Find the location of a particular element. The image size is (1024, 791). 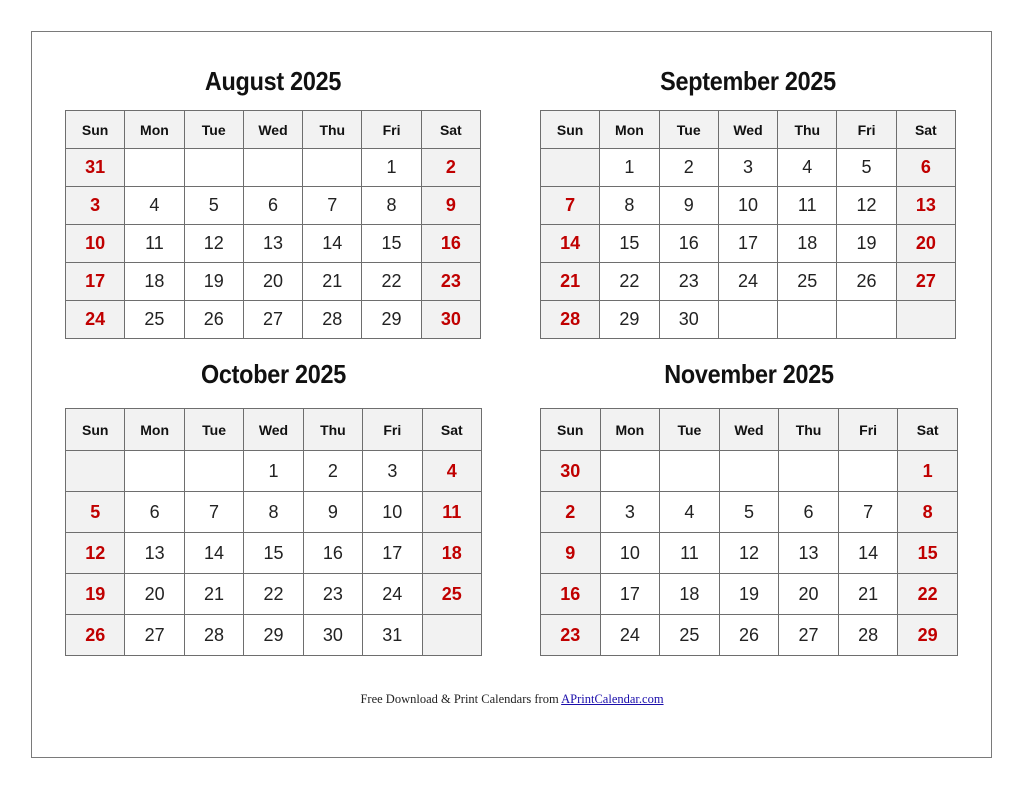

week-row: 21 22 23 24 25 26 27 is located at coordinates (748, 281).